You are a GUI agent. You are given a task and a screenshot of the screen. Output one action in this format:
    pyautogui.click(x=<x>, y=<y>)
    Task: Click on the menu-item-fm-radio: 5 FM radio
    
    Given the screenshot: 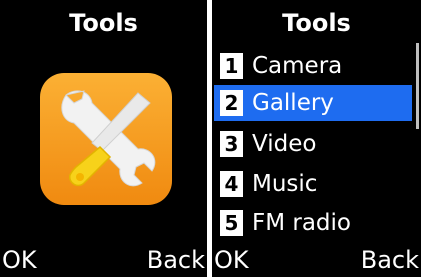 What is the action you would take?
    pyautogui.click(x=313, y=223)
    